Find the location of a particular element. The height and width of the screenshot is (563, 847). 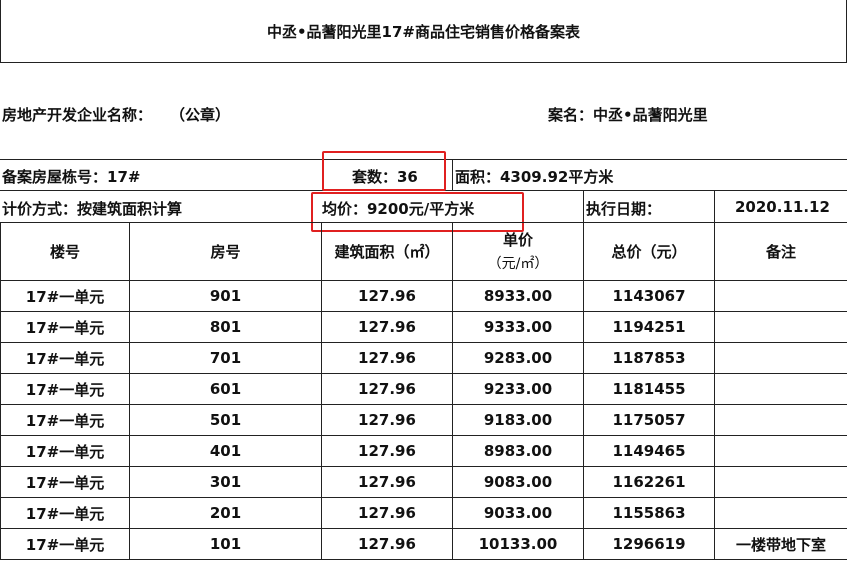

cell-unit-price: 9333.00 is located at coordinates (518, 327).